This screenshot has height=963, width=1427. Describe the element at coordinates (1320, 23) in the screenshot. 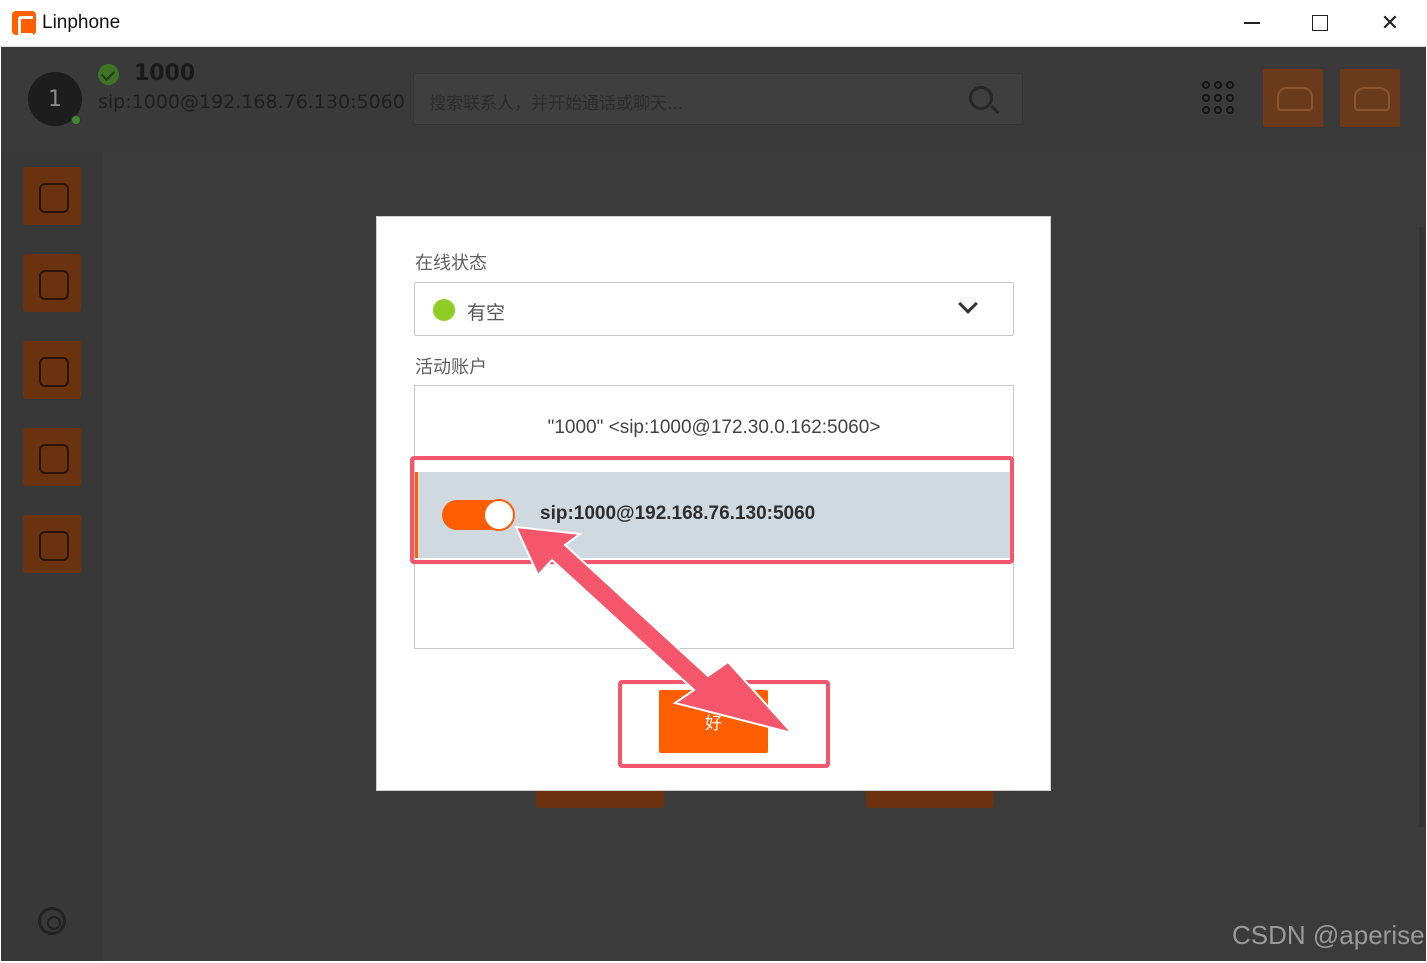

I see `maximize-button` at that location.